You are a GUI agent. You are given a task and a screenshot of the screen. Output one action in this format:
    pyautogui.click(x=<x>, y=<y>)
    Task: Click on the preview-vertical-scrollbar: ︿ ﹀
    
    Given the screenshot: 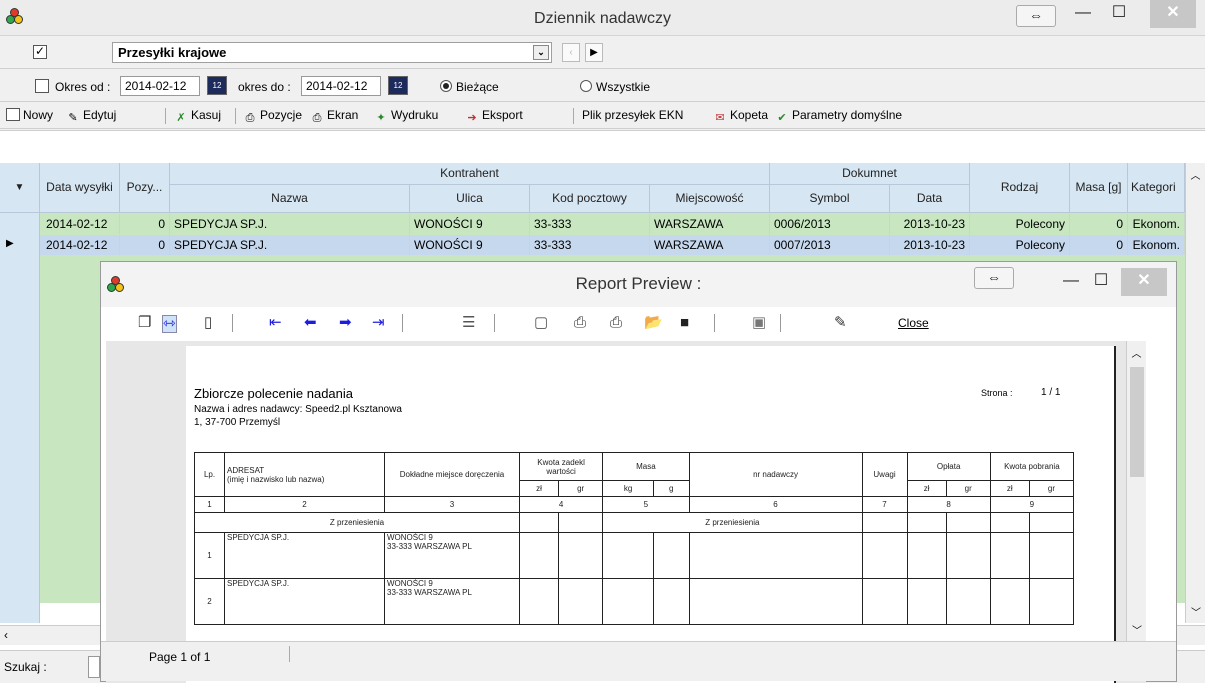 What is the action you would take?
    pyautogui.click(x=1136, y=491)
    